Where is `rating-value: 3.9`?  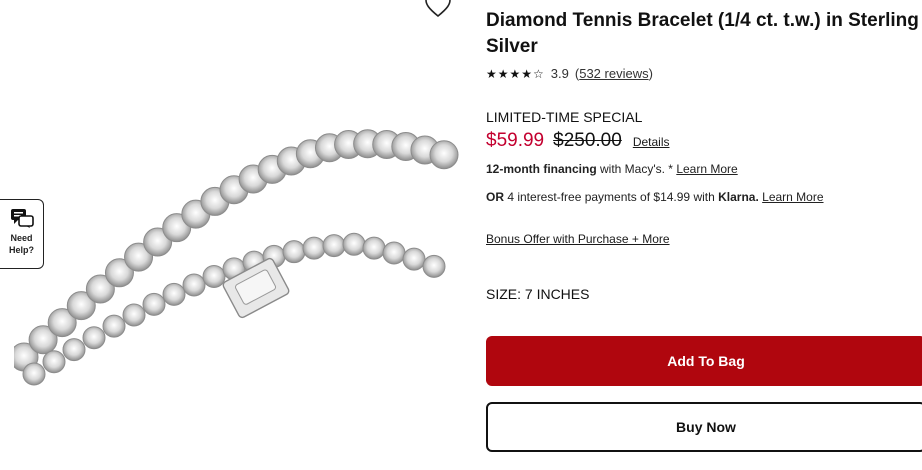 rating-value: 3.9 is located at coordinates (559, 73).